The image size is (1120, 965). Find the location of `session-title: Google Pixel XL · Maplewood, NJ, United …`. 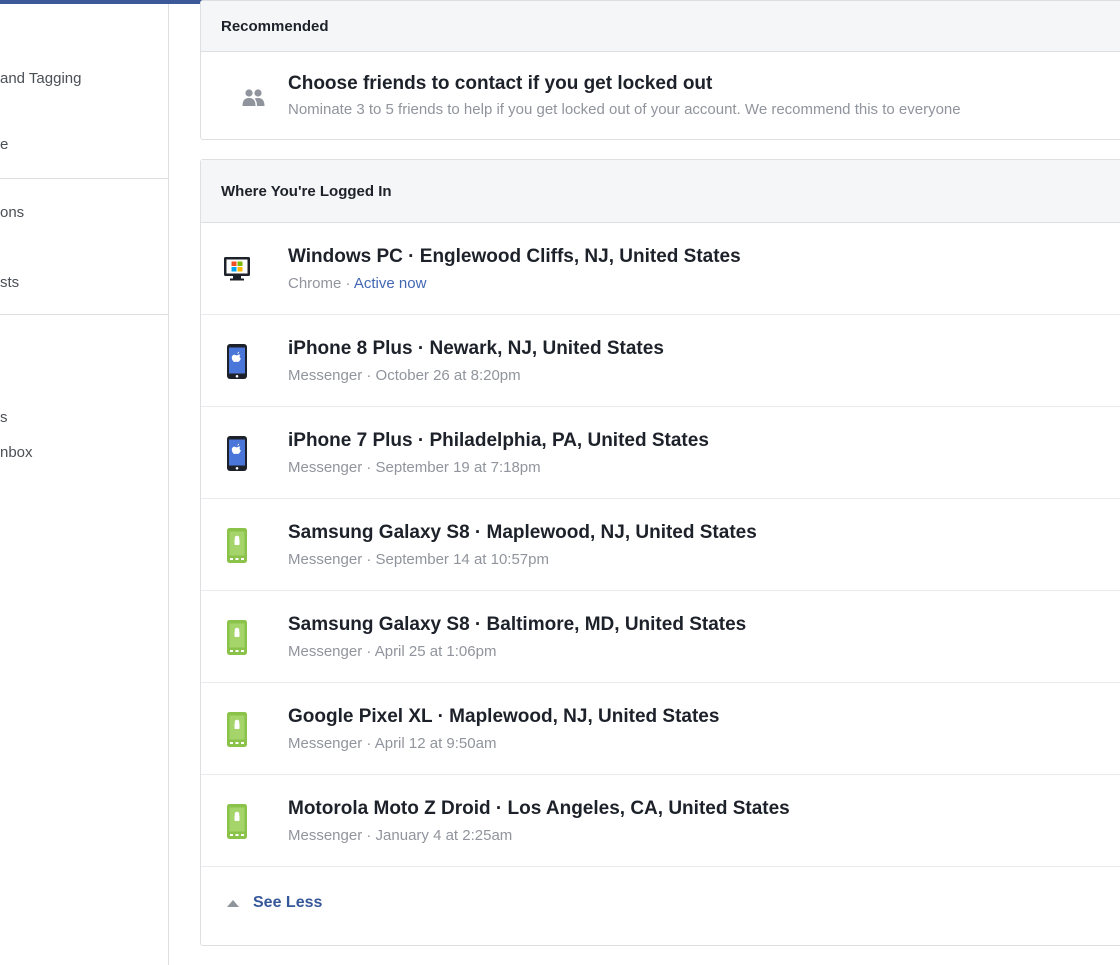

session-title: Google Pixel XL · Maplewood, NJ, United … is located at coordinates (504, 716).